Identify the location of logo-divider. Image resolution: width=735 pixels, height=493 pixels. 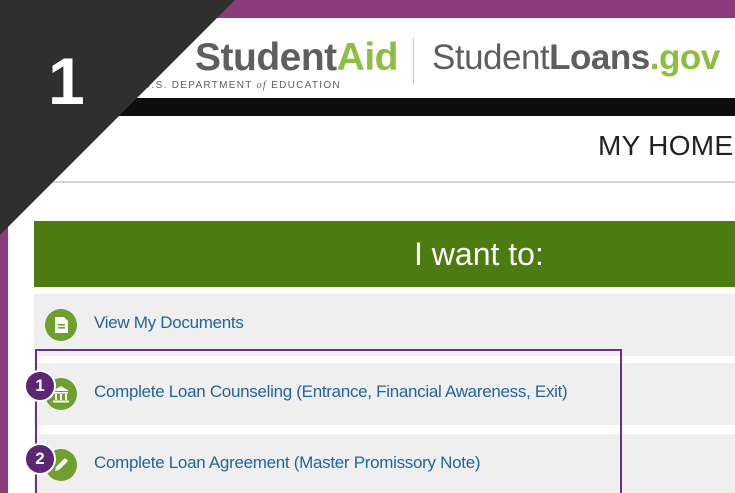
(413, 61).